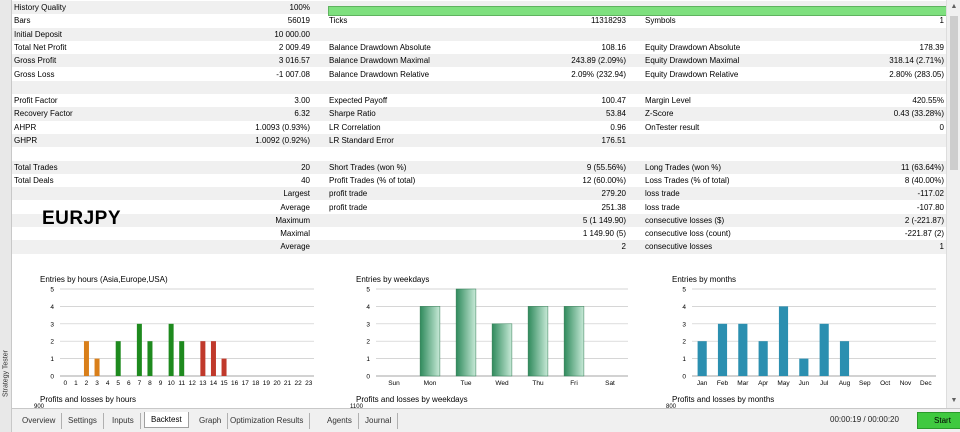 This screenshot has height=432, width=960. Describe the element at coordinates (693, 47) in the screenshot. I see `row-label: Equity Drawdown Absolute` at that location.